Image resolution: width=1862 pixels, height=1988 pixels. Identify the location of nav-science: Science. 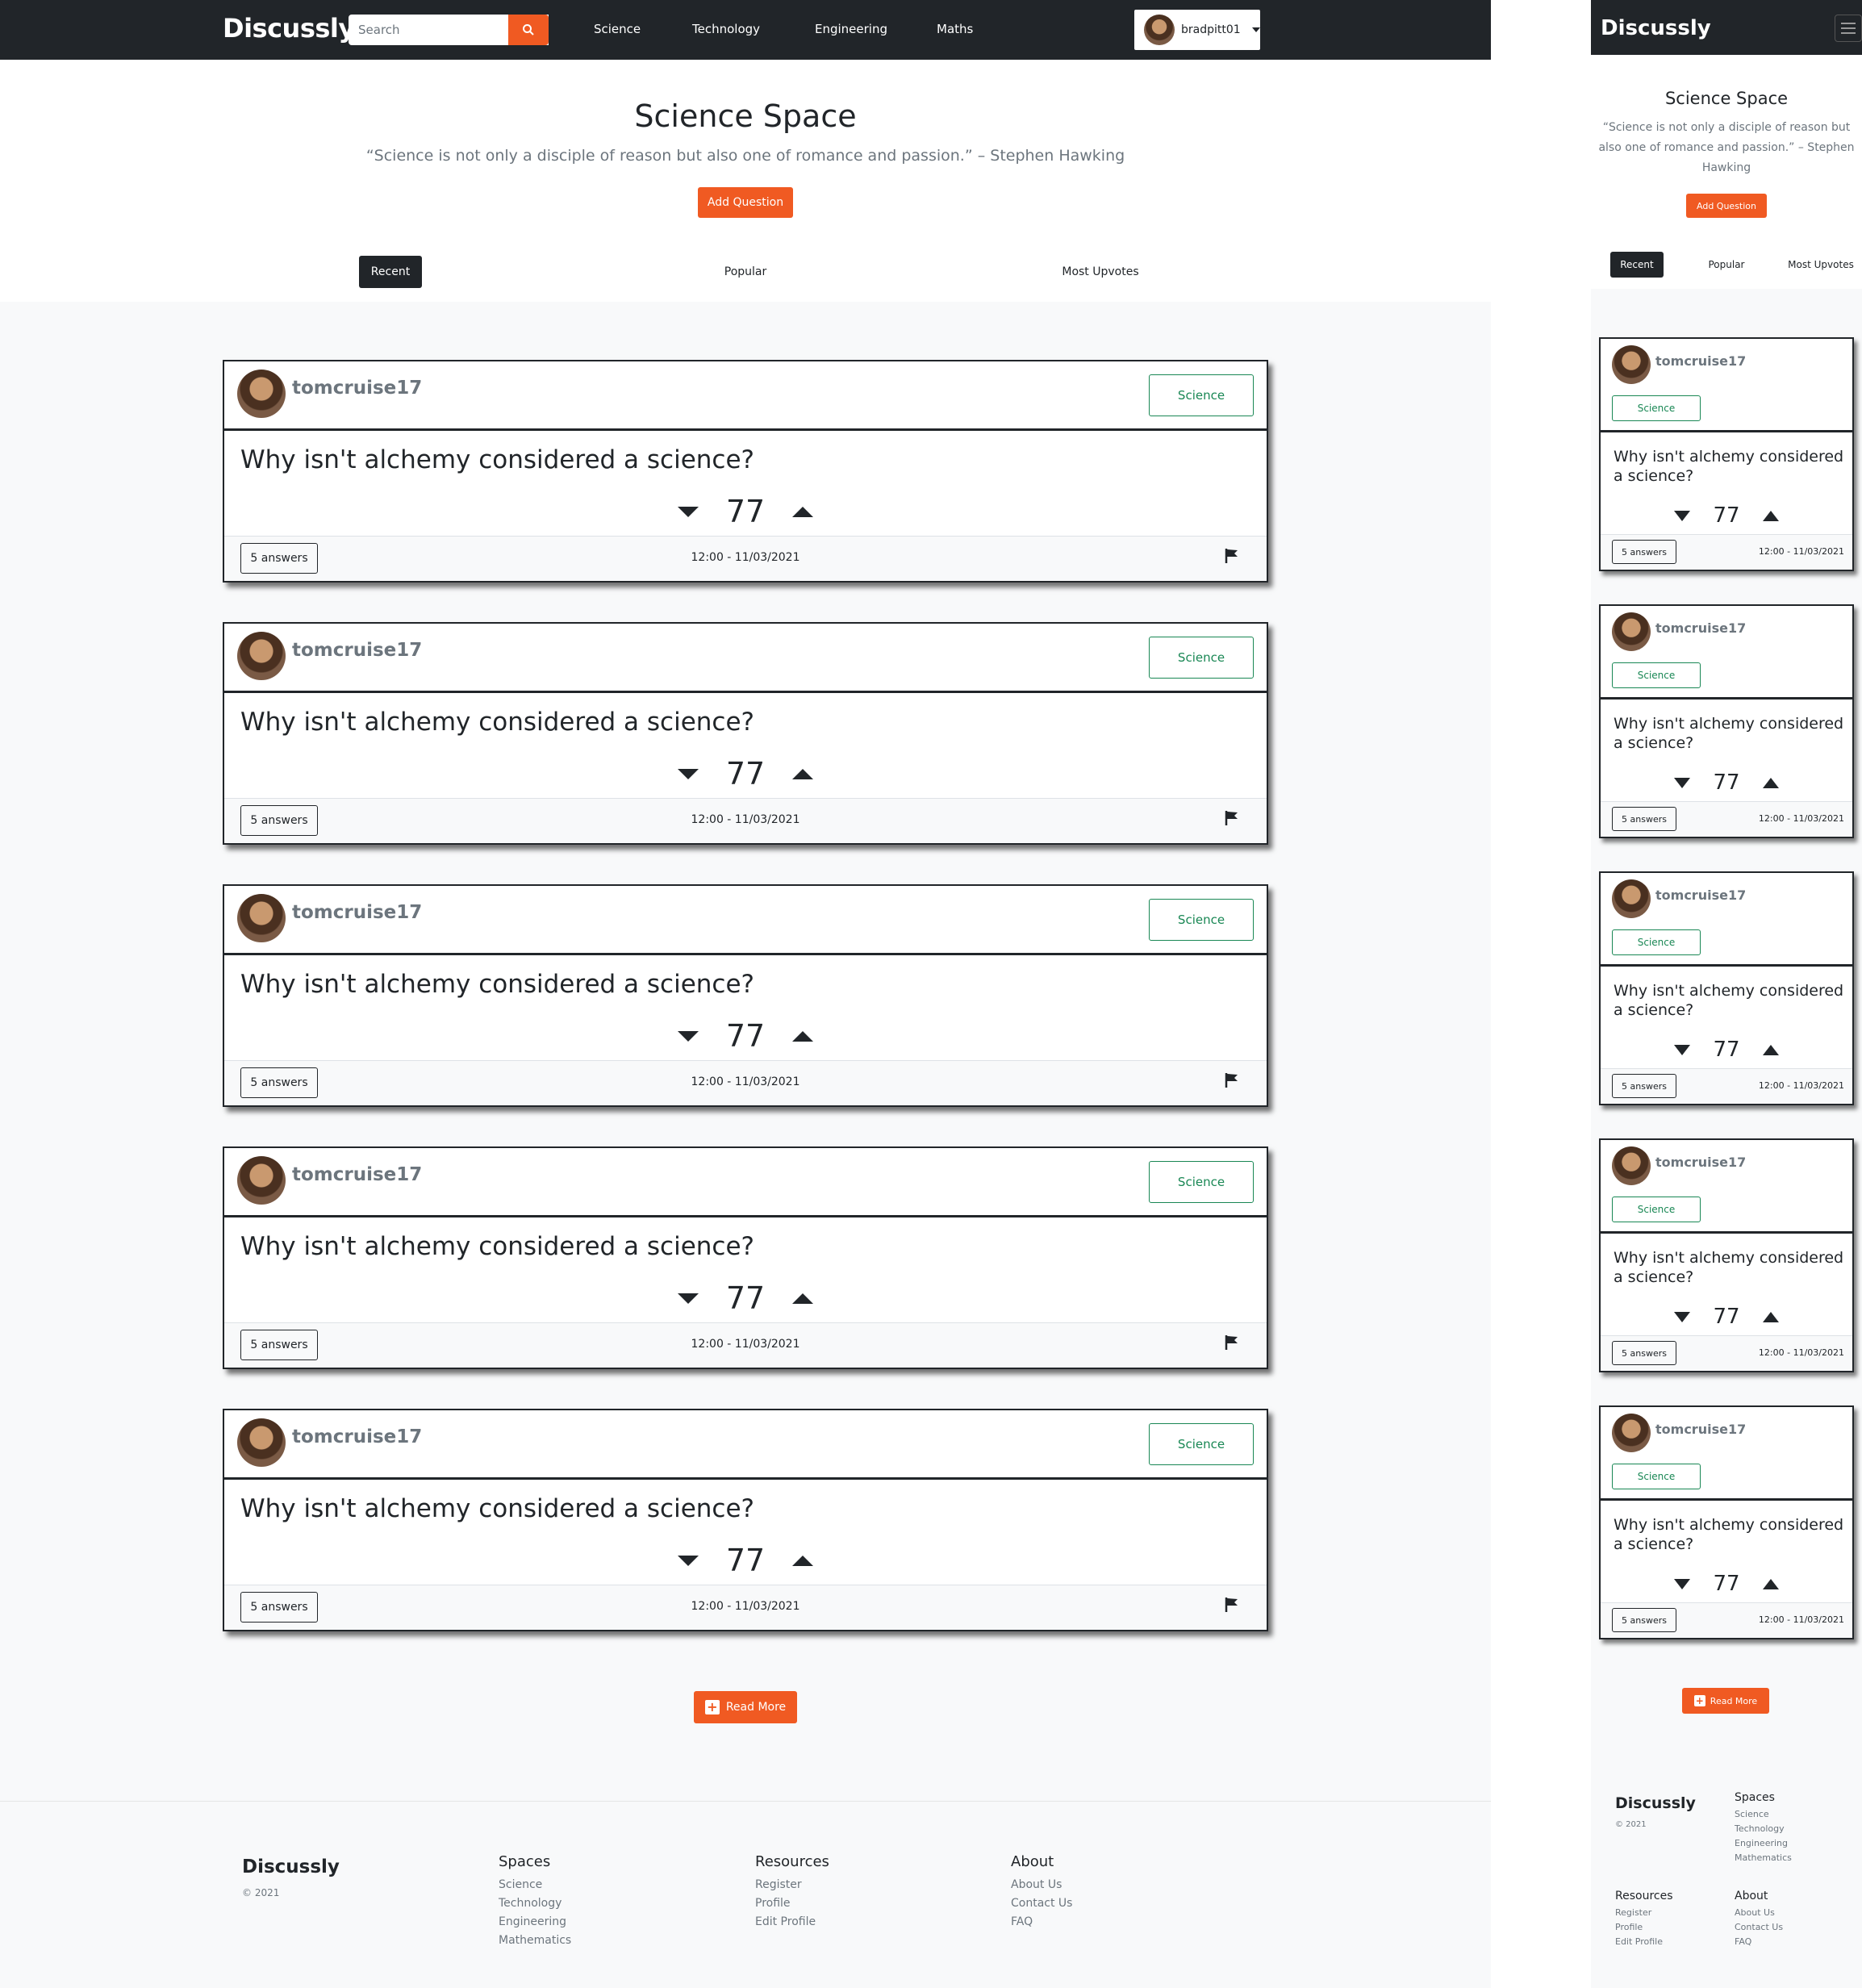
(617, 29).